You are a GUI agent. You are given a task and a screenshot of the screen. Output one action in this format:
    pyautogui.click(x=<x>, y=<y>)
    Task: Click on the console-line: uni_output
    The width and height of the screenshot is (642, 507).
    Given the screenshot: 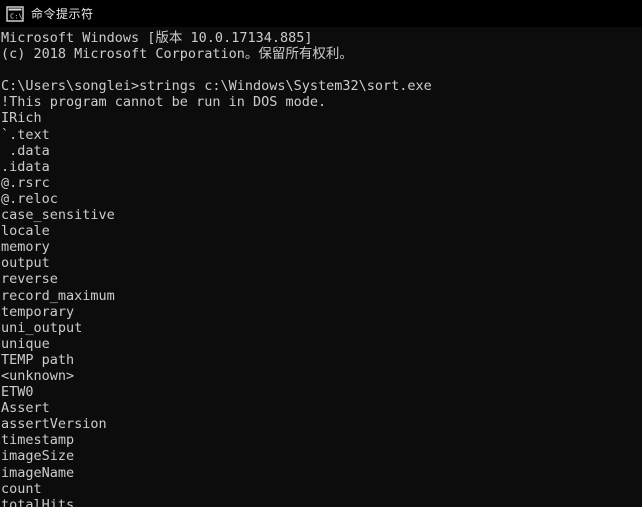 What is the action you would take?
    pyautogui.click(x=42, y=327)
    